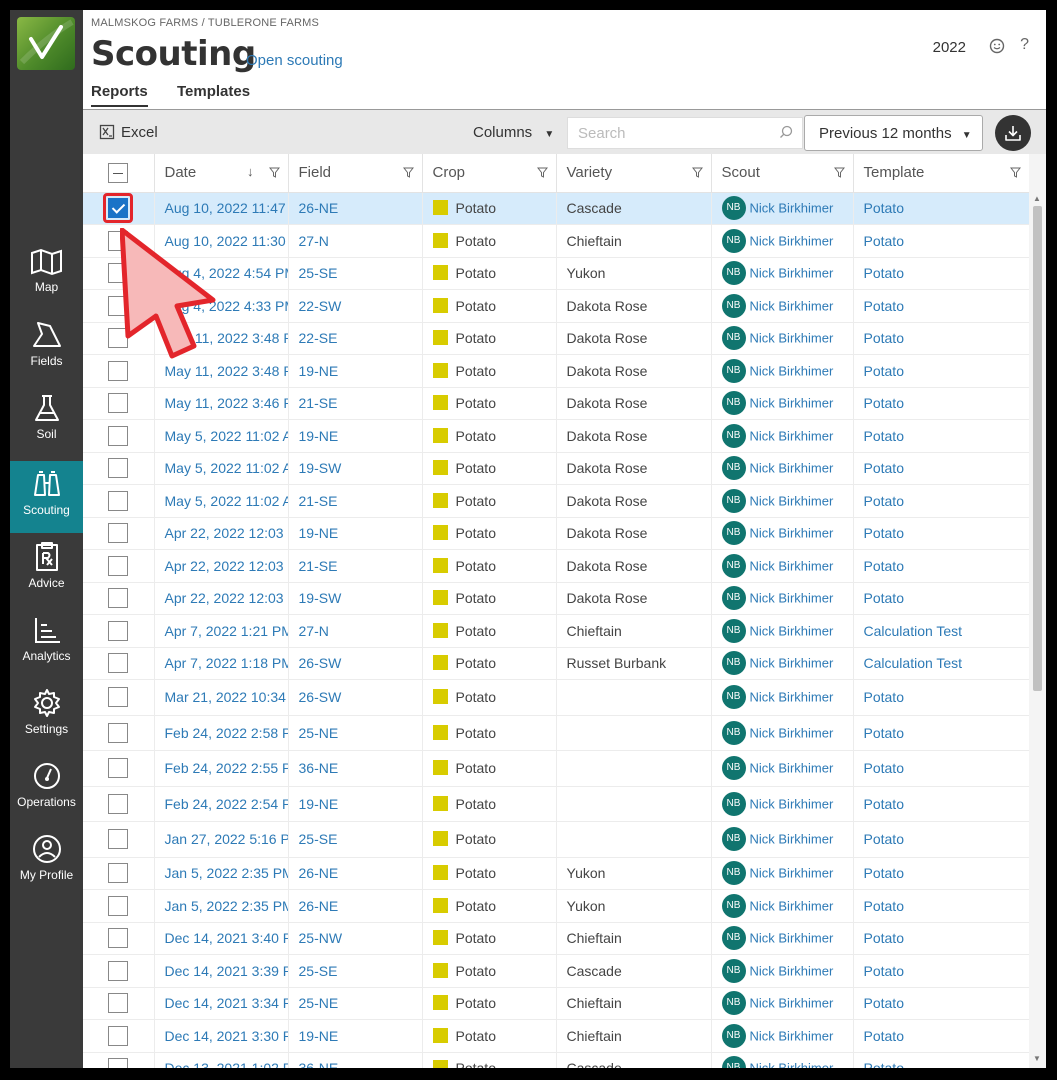 The height and width of the screenshot is (1080, 1057). What do you see at coordinates (221, 839) in the screenshot?
I see `date-cell: Jan 27, 2022 5:16 PM` at bounding box center [221, 839].